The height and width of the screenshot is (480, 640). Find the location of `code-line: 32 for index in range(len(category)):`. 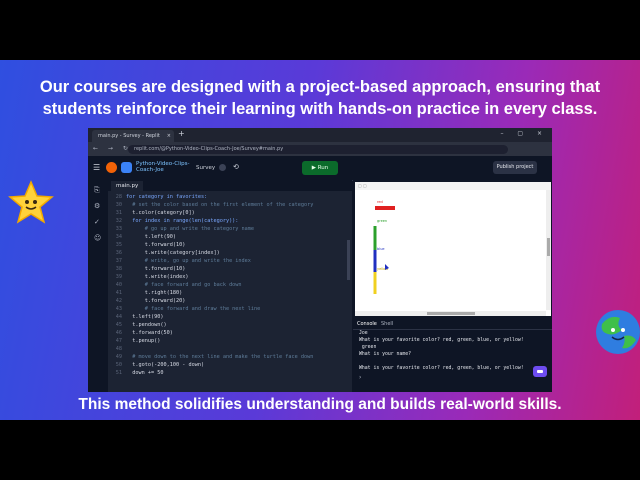

code-line: 32 for index in range(len(category)): is located at coordinates (230, 221).